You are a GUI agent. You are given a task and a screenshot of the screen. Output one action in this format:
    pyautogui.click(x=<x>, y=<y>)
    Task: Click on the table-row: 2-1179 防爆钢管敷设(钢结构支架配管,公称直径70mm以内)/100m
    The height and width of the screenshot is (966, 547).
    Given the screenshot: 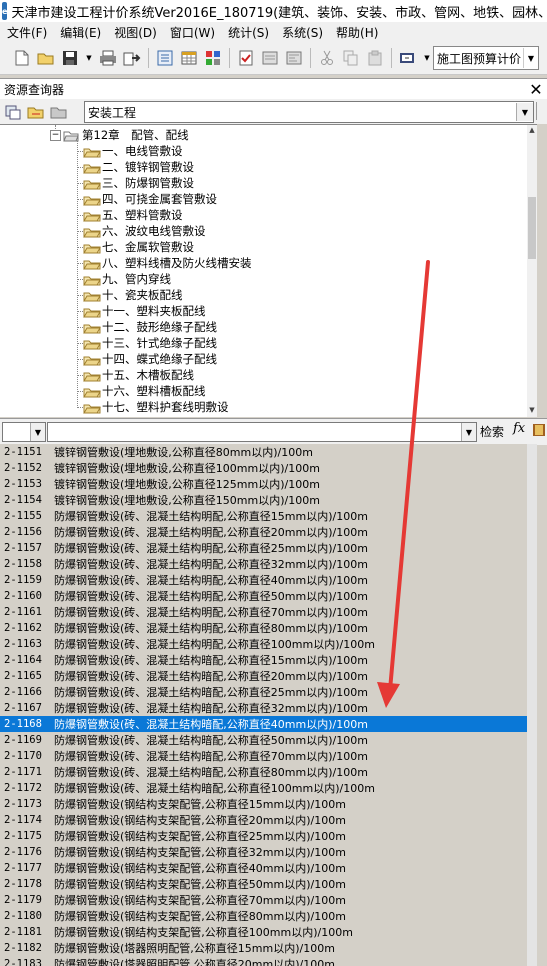 What is the action you would take?
    pyautogui.click(x=268, y=900)
    